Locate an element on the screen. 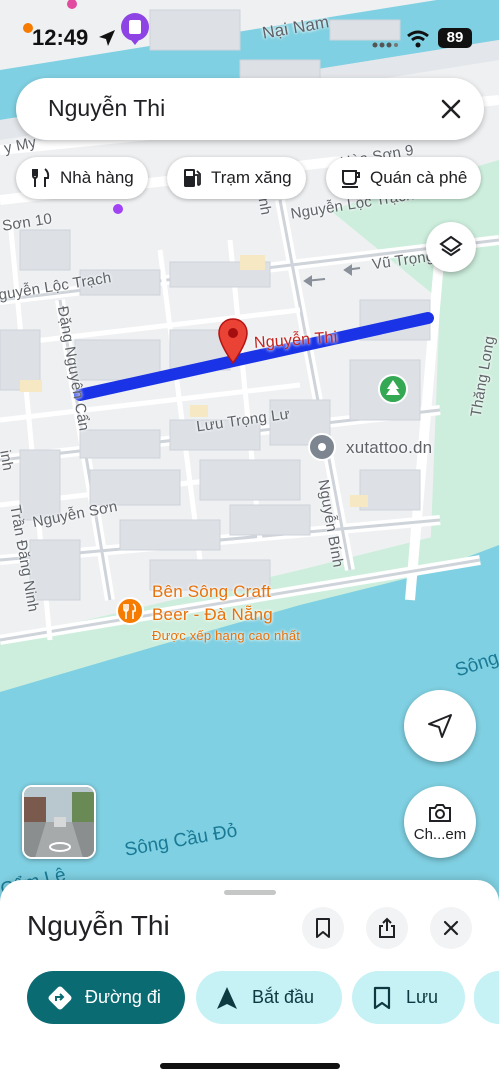 The width and height of the screenshot is (499, 1080). chip-label: Nhà hàng is located at coordinates (97, 177).